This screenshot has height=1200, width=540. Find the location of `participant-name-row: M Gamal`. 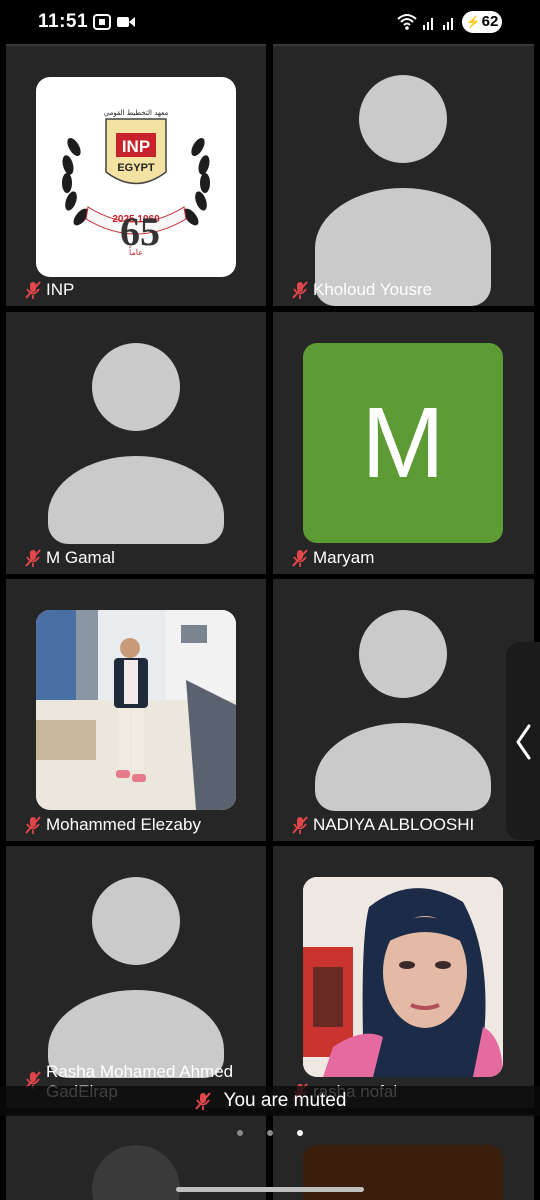

participant-name-row: M Gamal is located at coordinates (69, 558).